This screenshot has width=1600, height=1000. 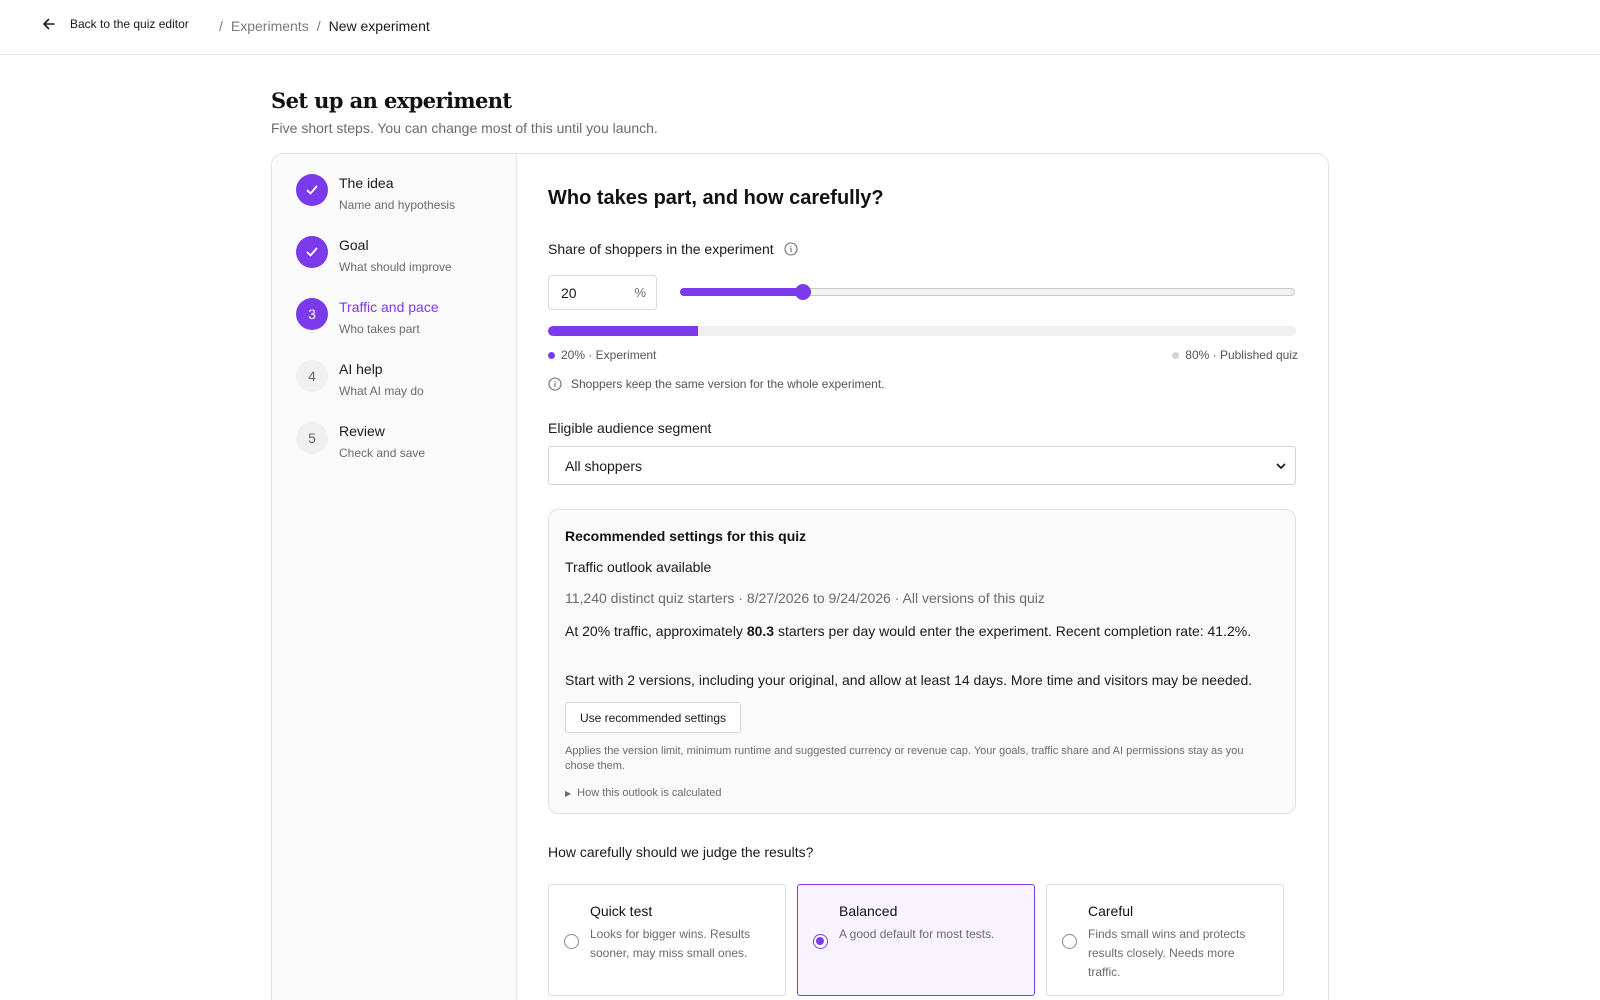 I want to click on chevron-down-icon, so click(x=1281, y=466).